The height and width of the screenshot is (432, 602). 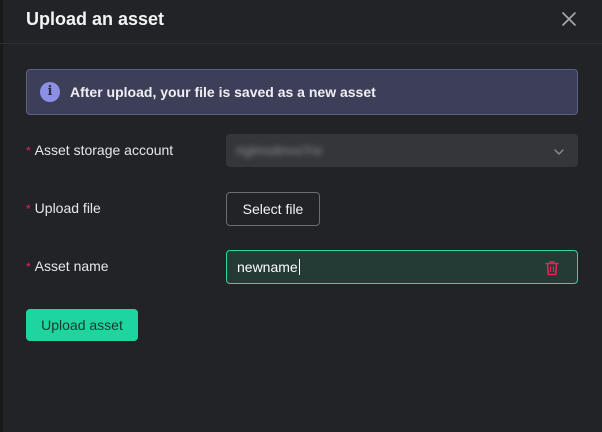 I want to click on text-cursor, so click(x=299, y=267).